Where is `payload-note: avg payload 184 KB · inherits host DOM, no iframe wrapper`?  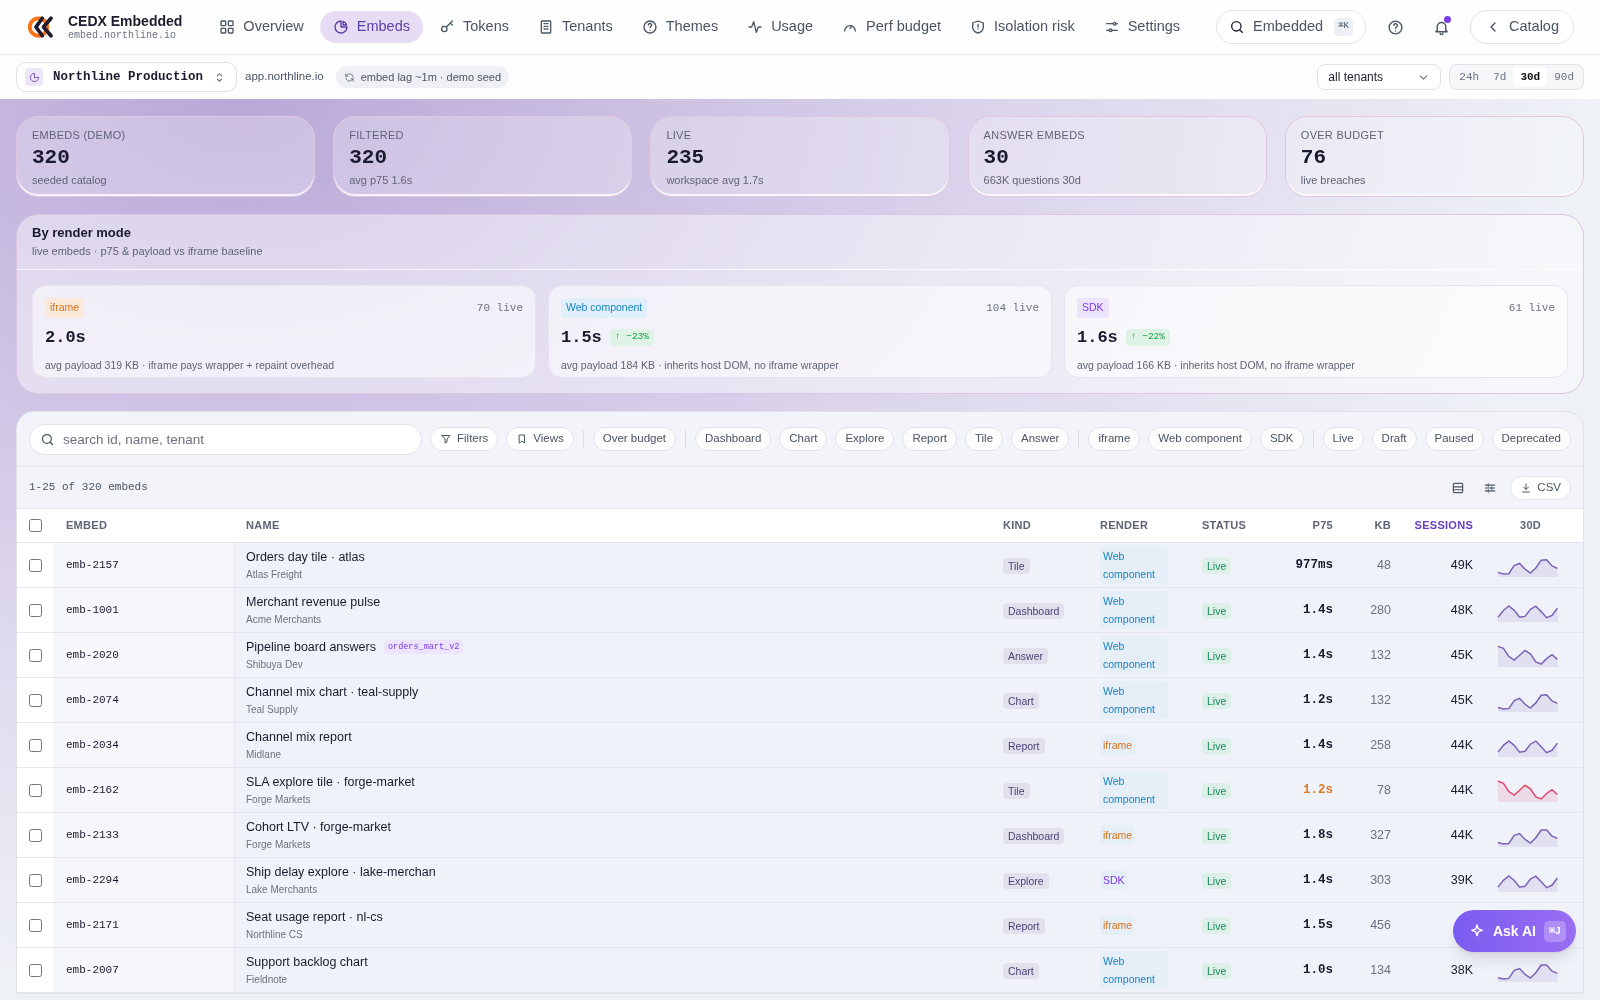 payload-note: avg payload 184 KB · inherits host DOM, no iframe wrapper is located at coordinates (700, 366).